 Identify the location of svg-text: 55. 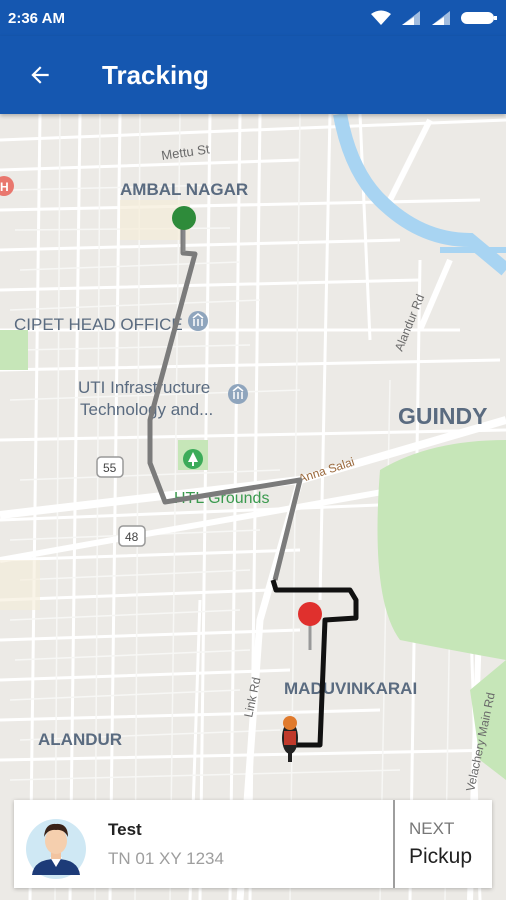
(110, 468).